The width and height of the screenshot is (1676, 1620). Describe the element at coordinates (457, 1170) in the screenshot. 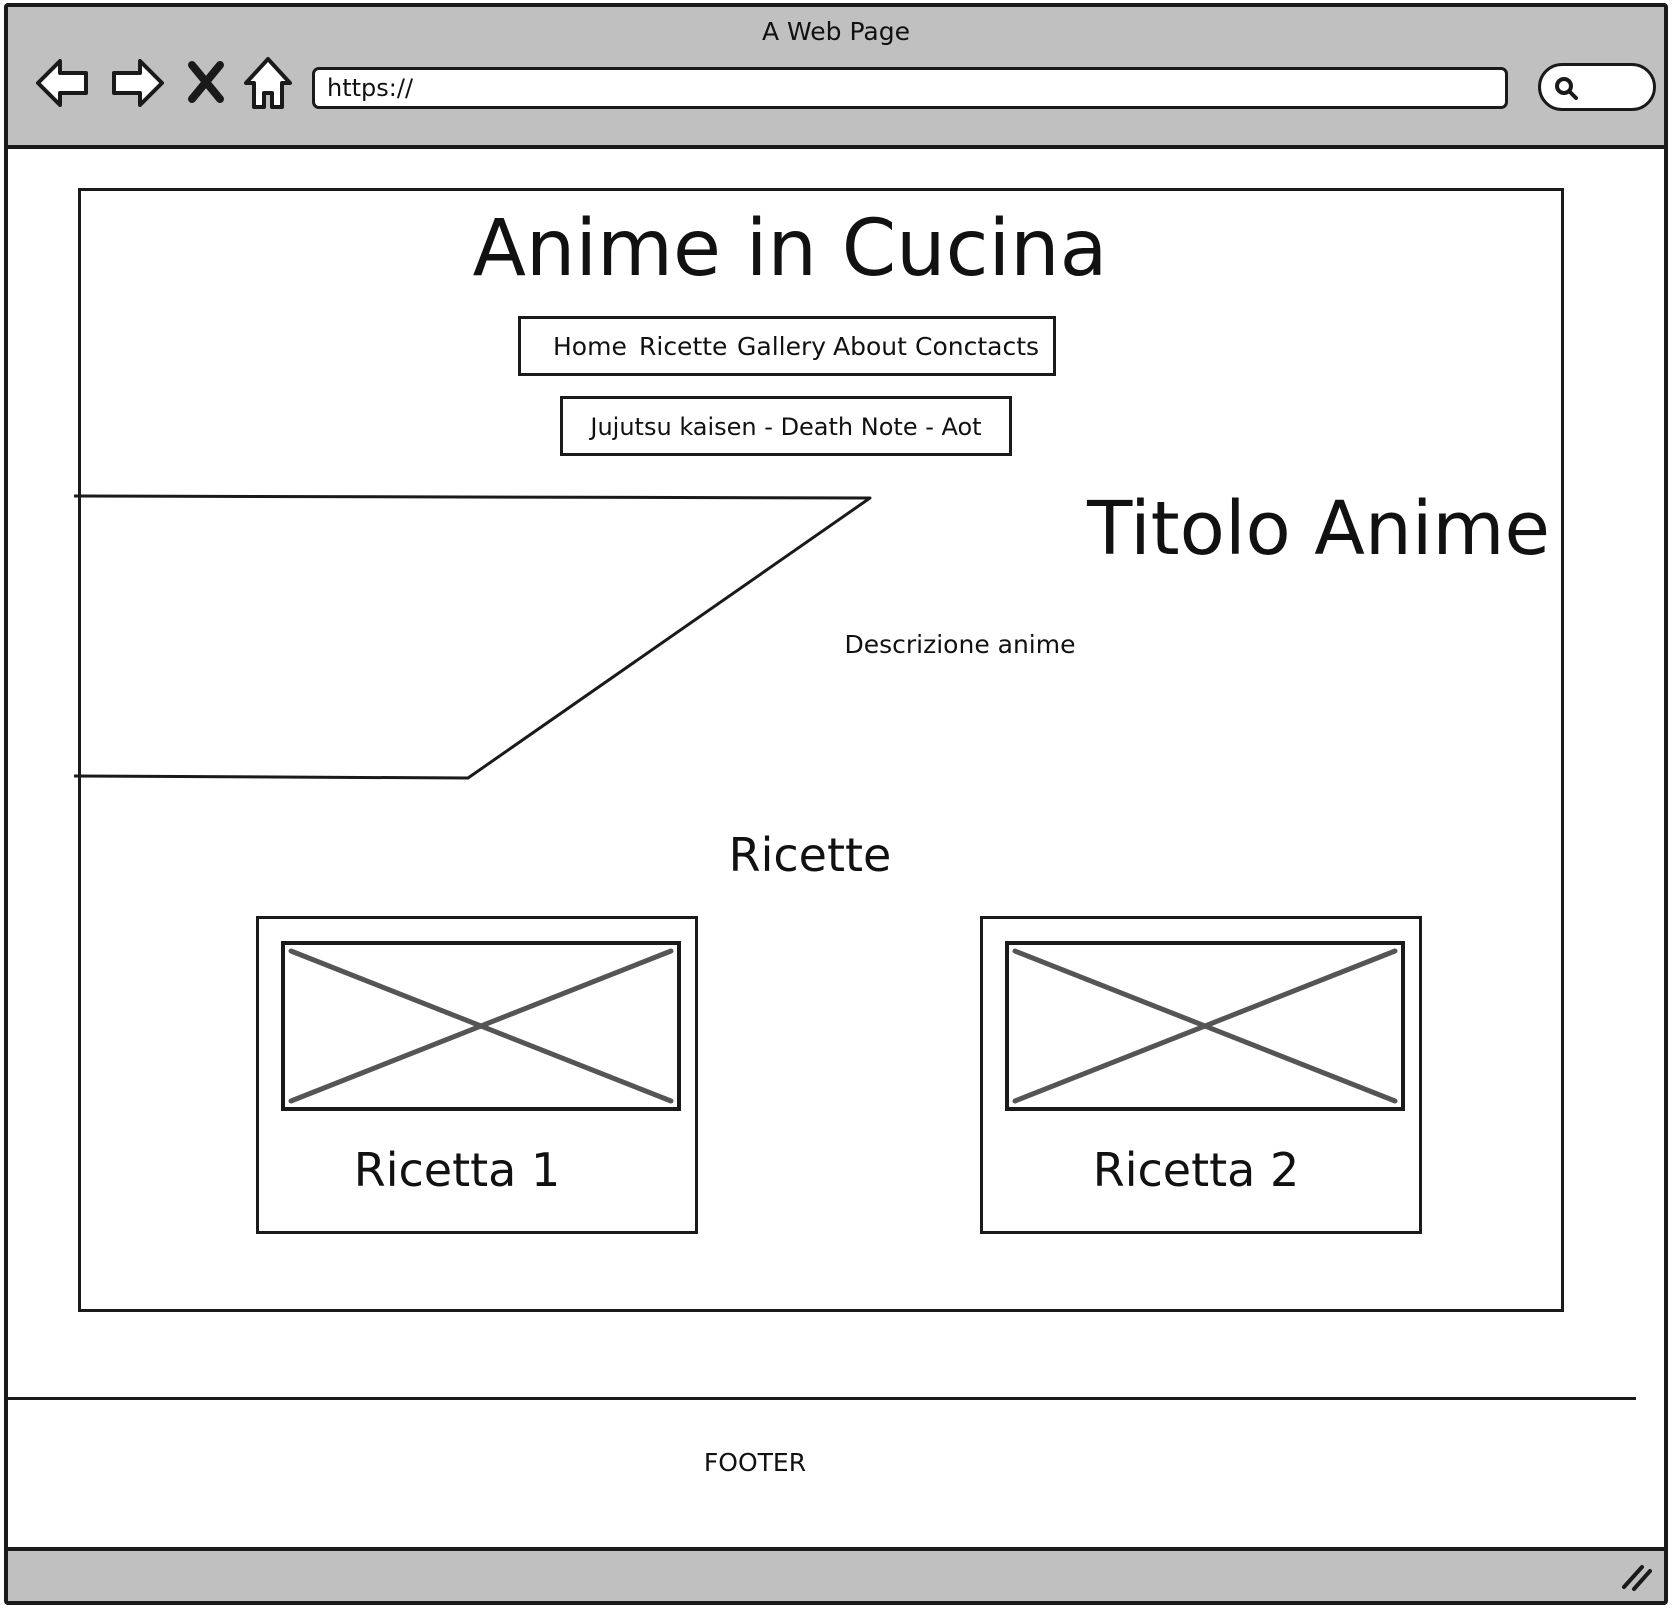

I see `recipe-card-label: Ricetta 1` at that location.